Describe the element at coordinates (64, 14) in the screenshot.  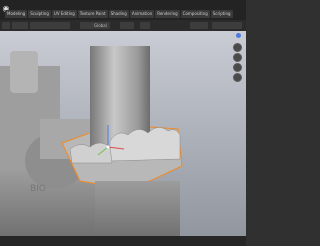
I see `tab-uv-editing: UV Editing` at that location.